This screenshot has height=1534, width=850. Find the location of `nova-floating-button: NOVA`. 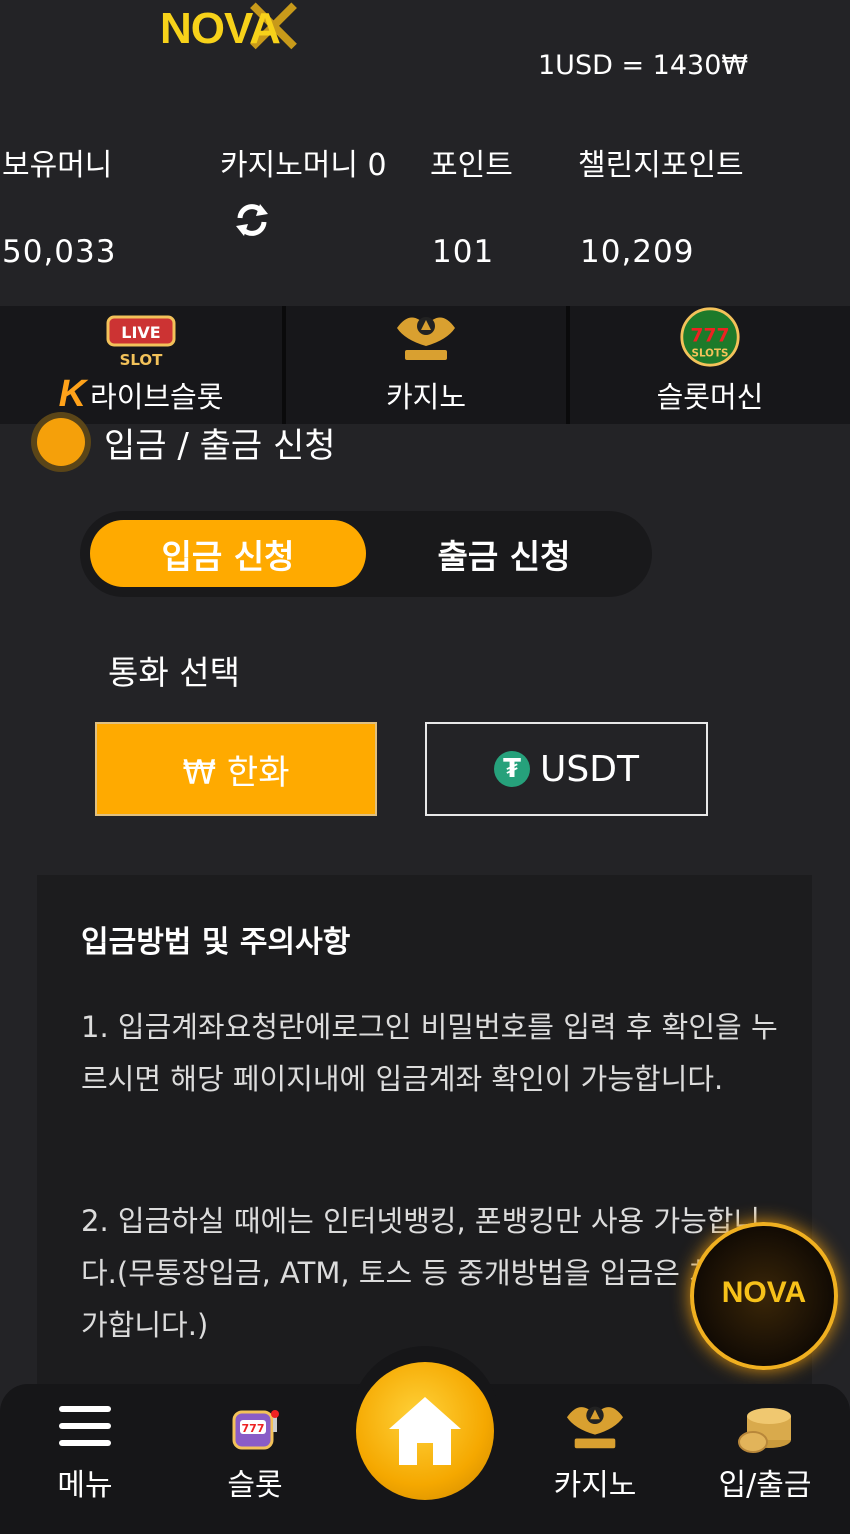

nova-floating-button: NOVA is located at coordinates (764, 1296).